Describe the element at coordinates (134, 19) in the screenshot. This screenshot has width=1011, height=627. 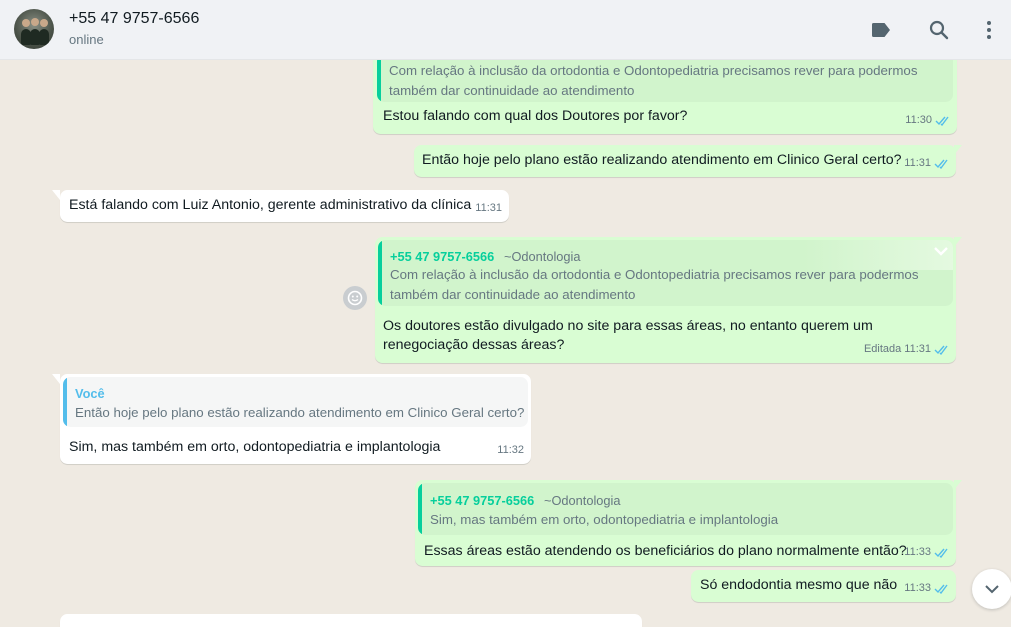
I see `contact-name: +55 47 9757-6566` at that location.